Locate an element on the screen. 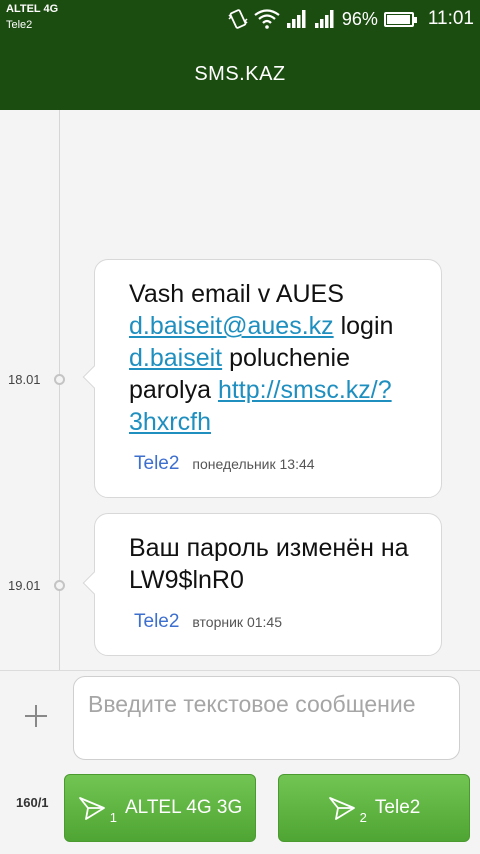  send-button-sim1: 1 ALTEL 4G 3G is located at coordinates (160, 808).